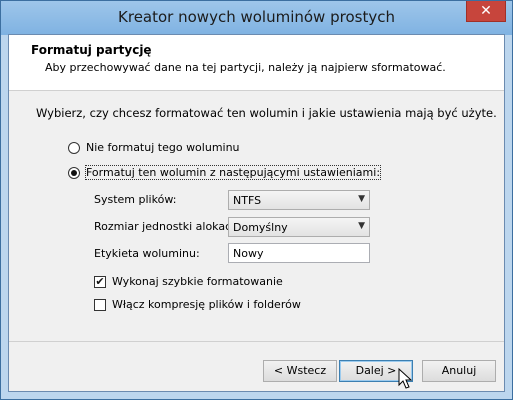 The image size is (513, 400). Describe the element at coordinates (256, 341) in the screenshot. I see `footer-divider` at that location.